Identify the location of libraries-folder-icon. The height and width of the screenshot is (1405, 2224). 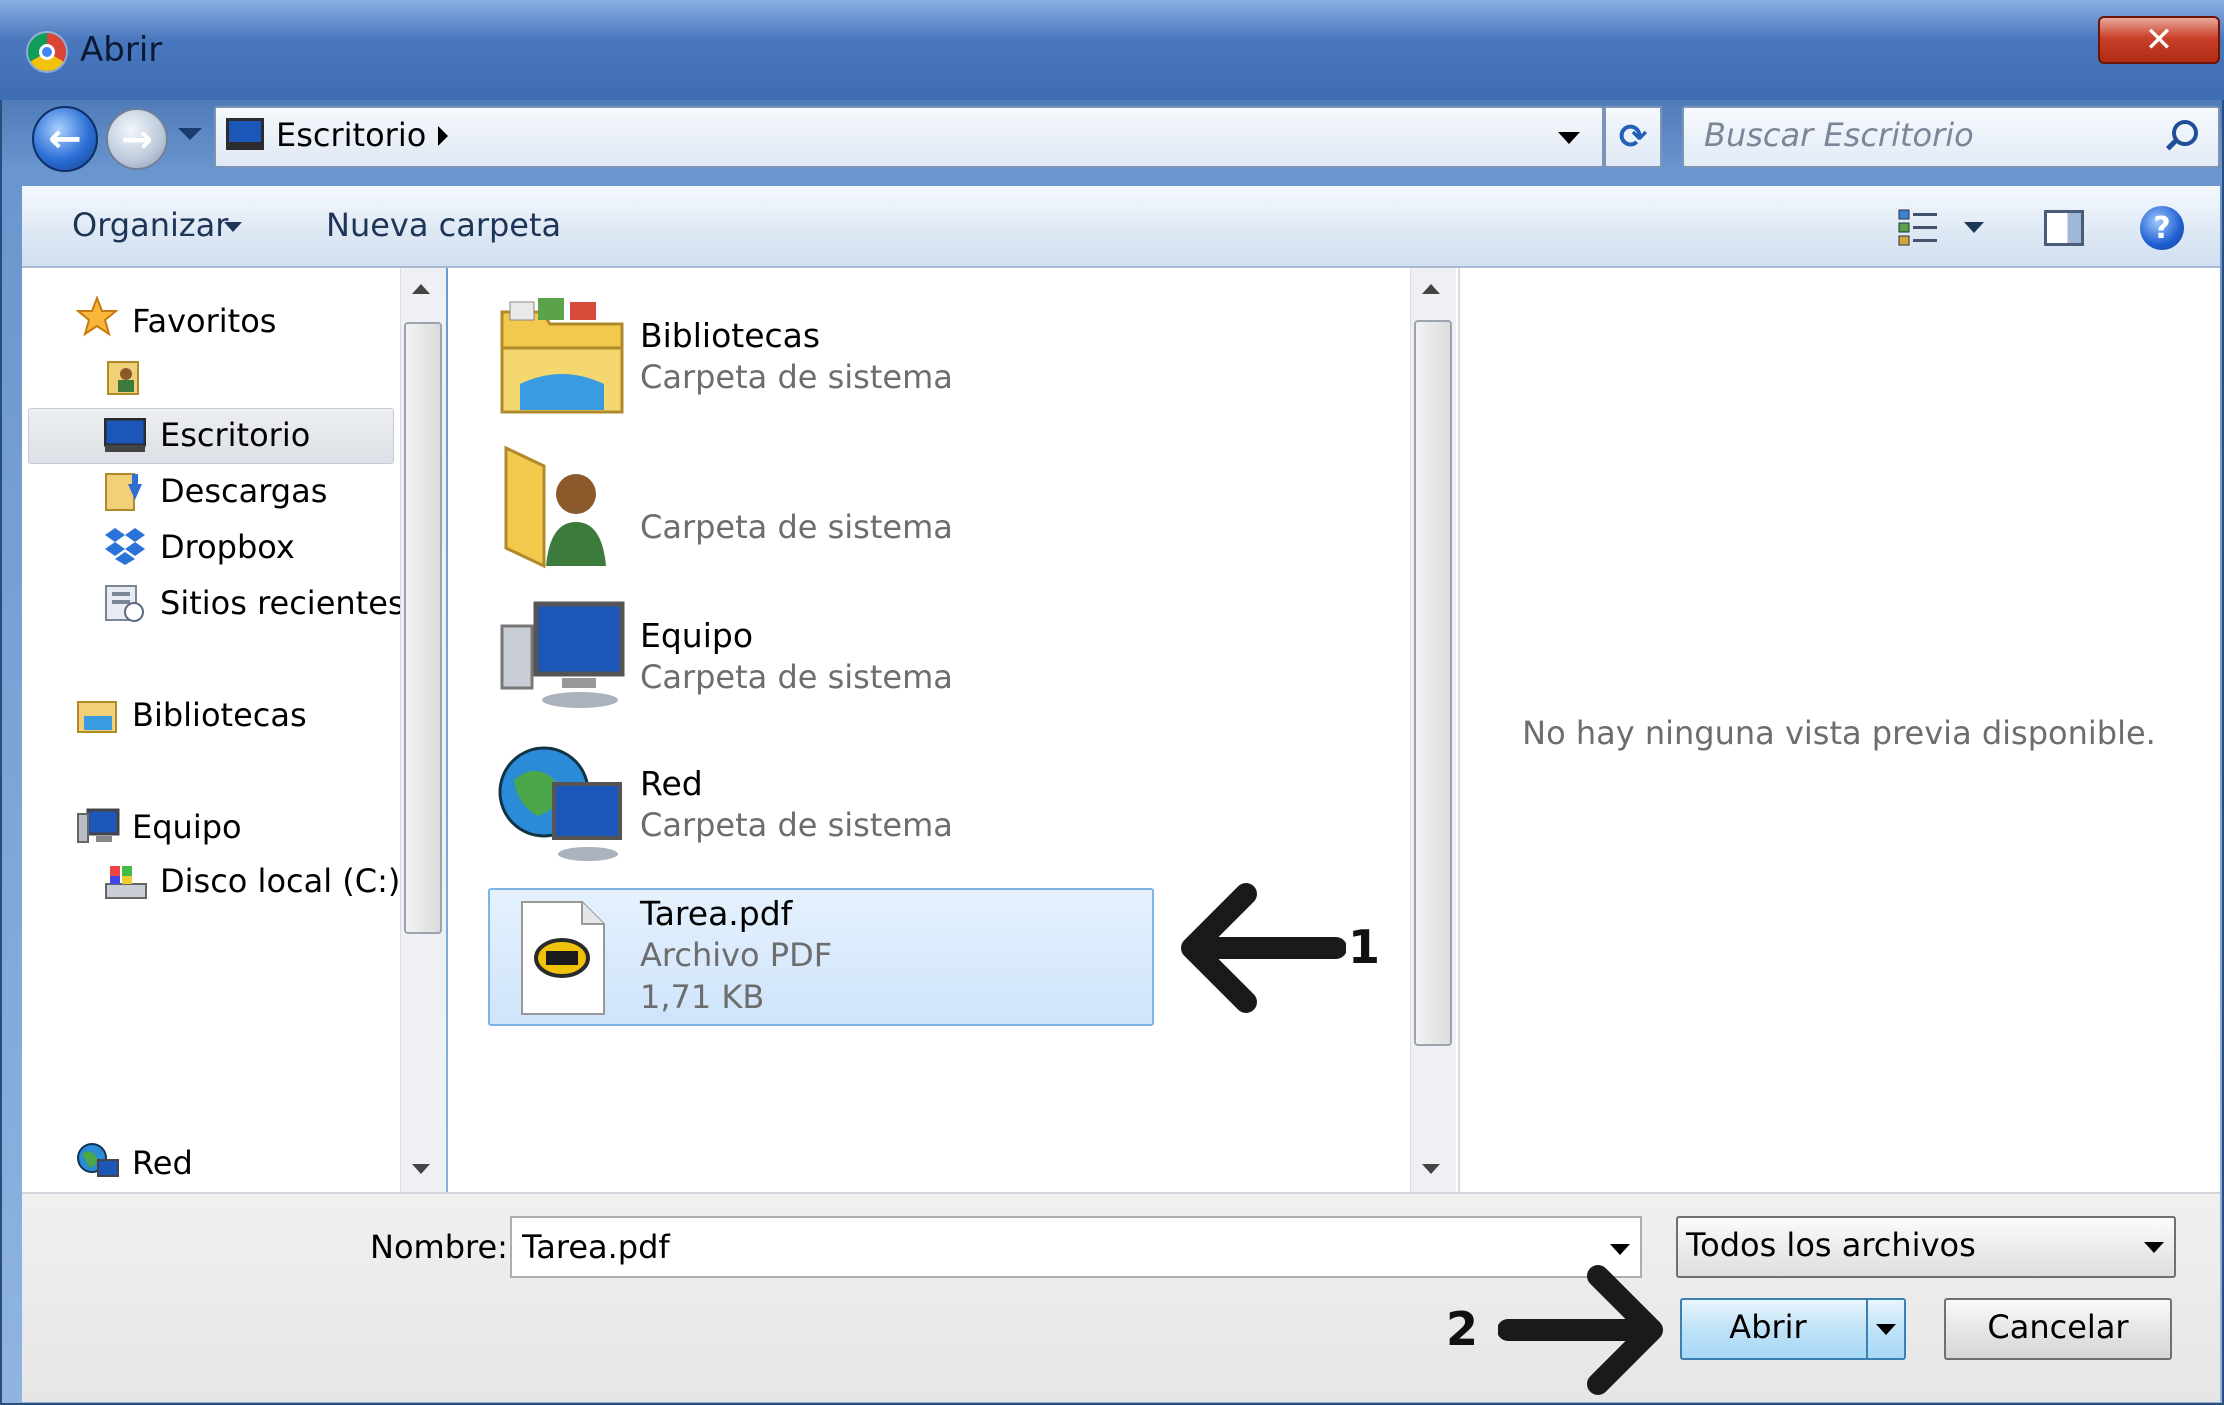
(562, 356).